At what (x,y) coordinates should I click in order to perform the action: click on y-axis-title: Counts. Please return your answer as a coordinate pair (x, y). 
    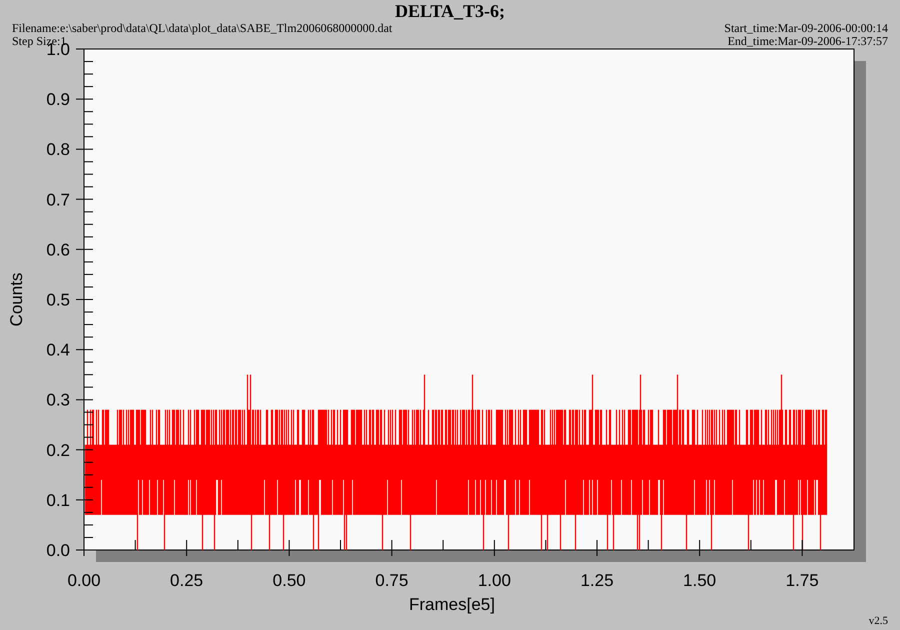
    Looking at the image, I should click on (16, 299).